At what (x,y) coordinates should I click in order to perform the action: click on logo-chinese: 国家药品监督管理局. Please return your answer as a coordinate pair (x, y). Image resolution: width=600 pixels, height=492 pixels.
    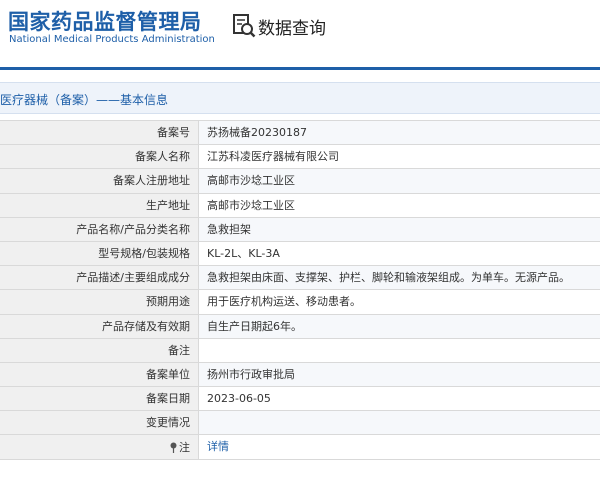
    Looking at the image, I should click on (105, 21).